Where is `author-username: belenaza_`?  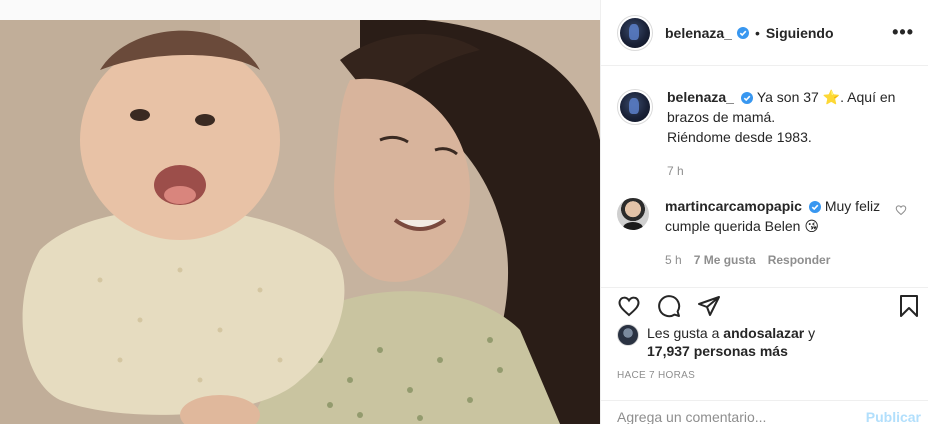
author-username: belenaza_ is located at coordinates (698, 33).